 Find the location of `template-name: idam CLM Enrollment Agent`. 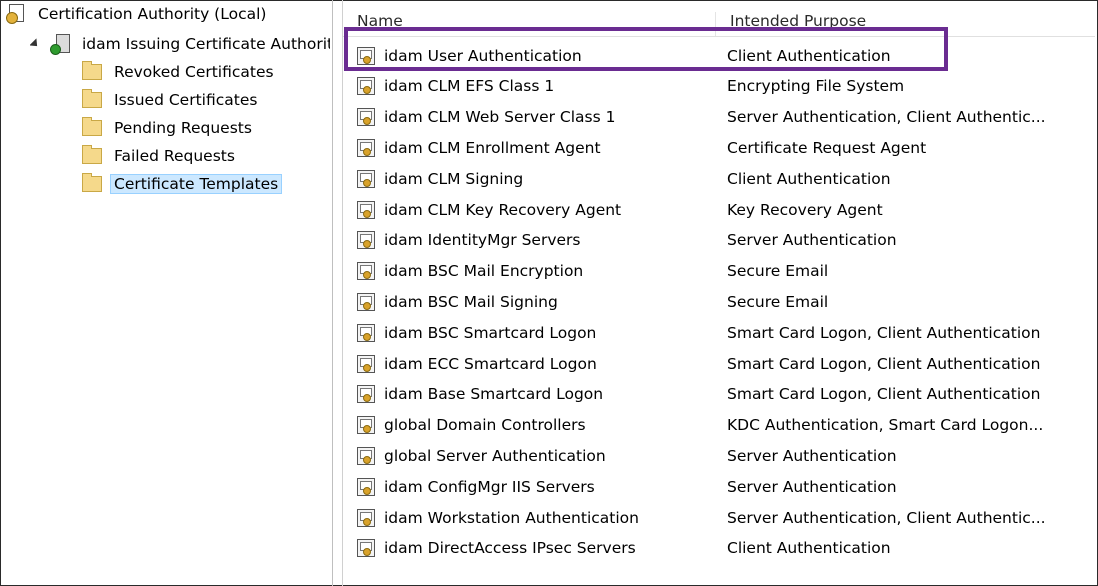

template-name: idam CLM Enrollment Agent is located at coordinates (492, 147).